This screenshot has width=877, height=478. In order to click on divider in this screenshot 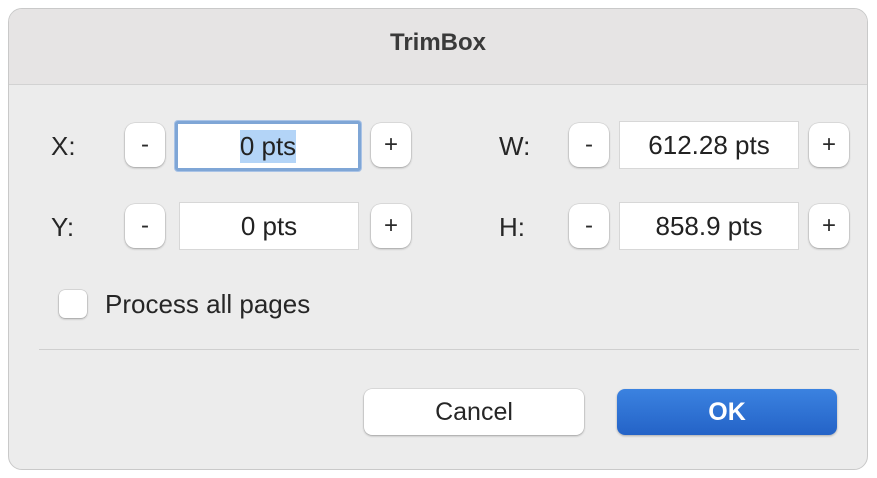, I will do `click(449, 349)`.